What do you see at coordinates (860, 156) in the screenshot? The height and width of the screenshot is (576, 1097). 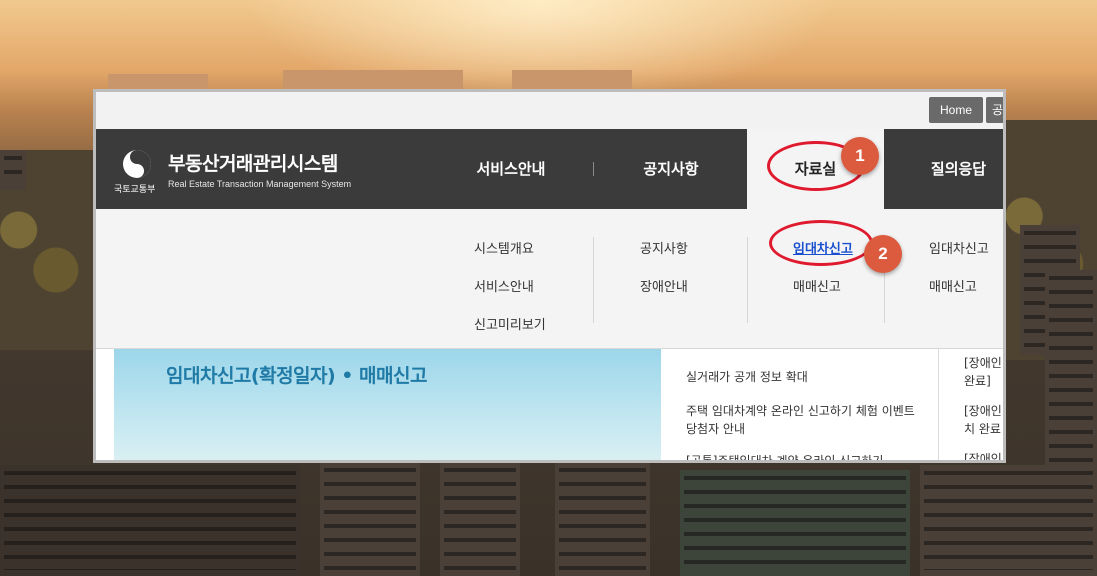 I see `step-badge-1: 1` at bounding box center [860, 156].